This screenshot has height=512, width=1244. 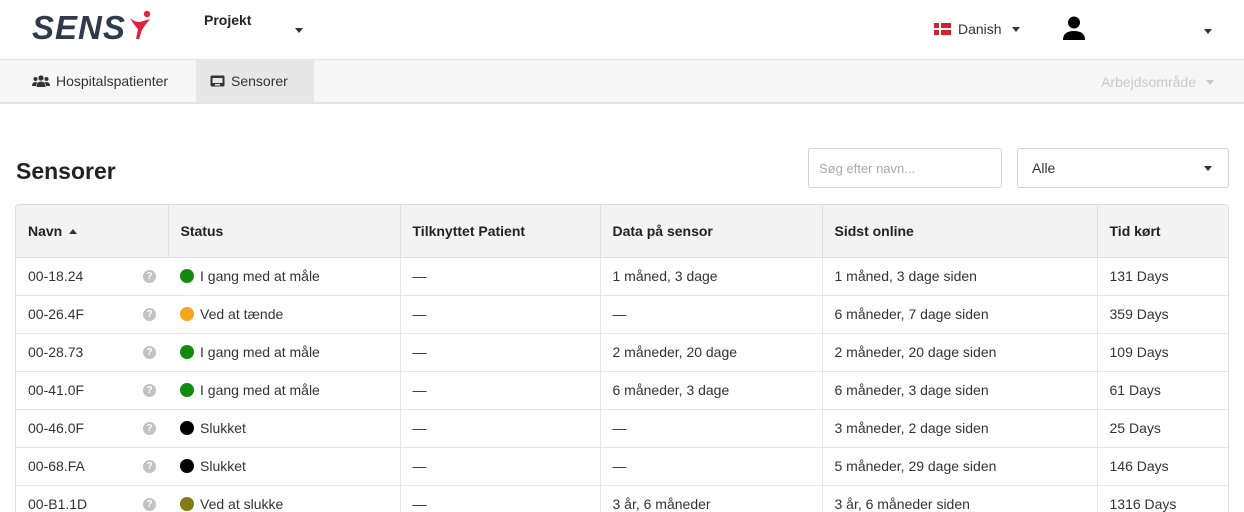 I want to click on column-header-tid-koert: Tid kørt, so click(x=1162, y=231).